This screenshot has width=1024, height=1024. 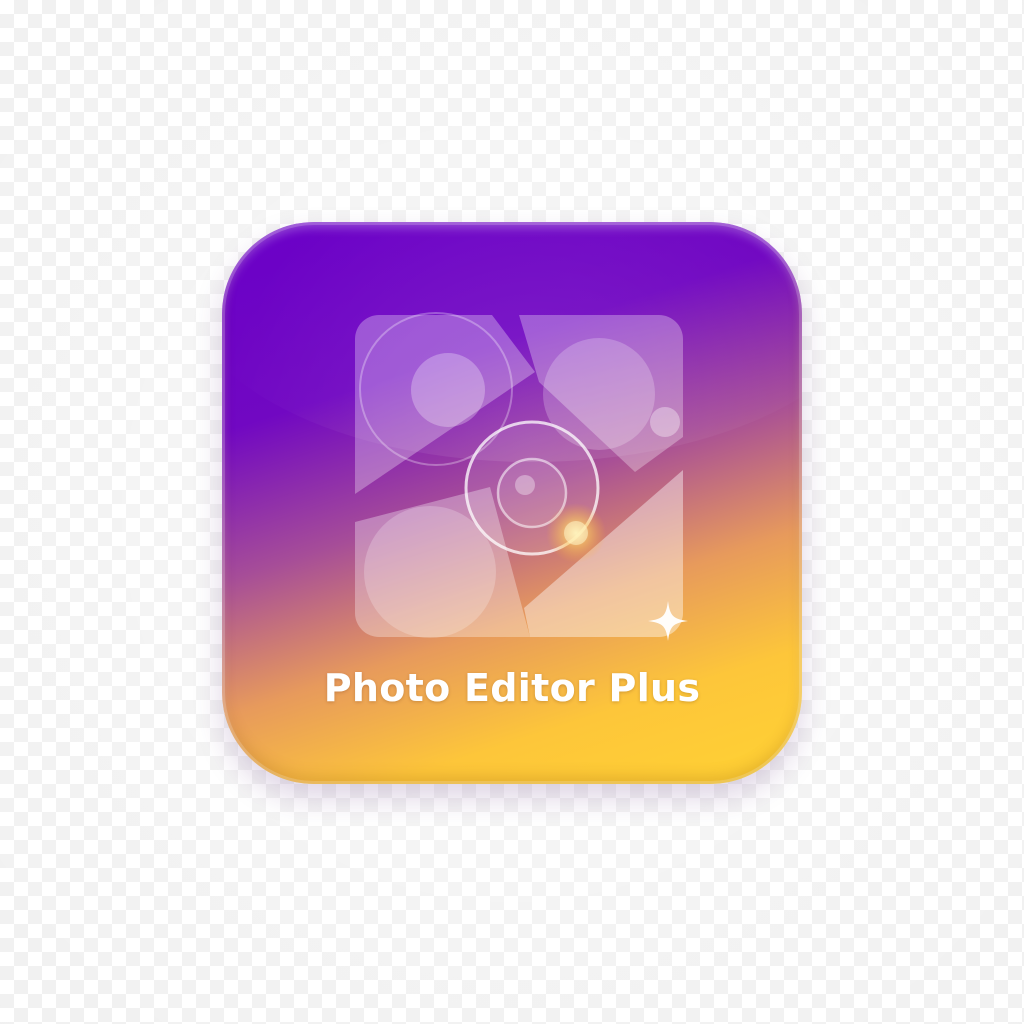 I want to click on bubble-small-right, so click(x=665, y=422).